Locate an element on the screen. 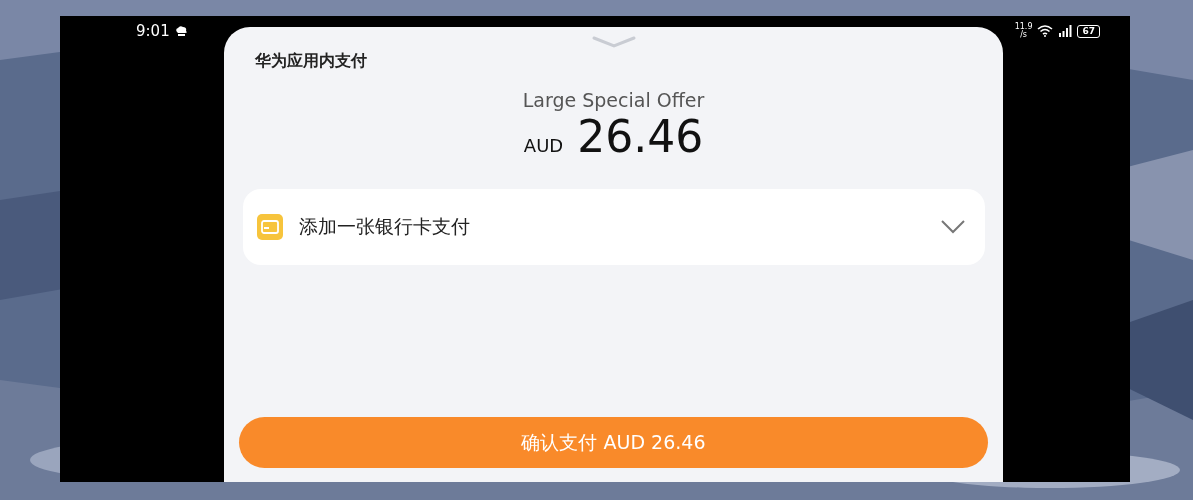  battery-indicator: 67 is located at coordinates (1088, 31).